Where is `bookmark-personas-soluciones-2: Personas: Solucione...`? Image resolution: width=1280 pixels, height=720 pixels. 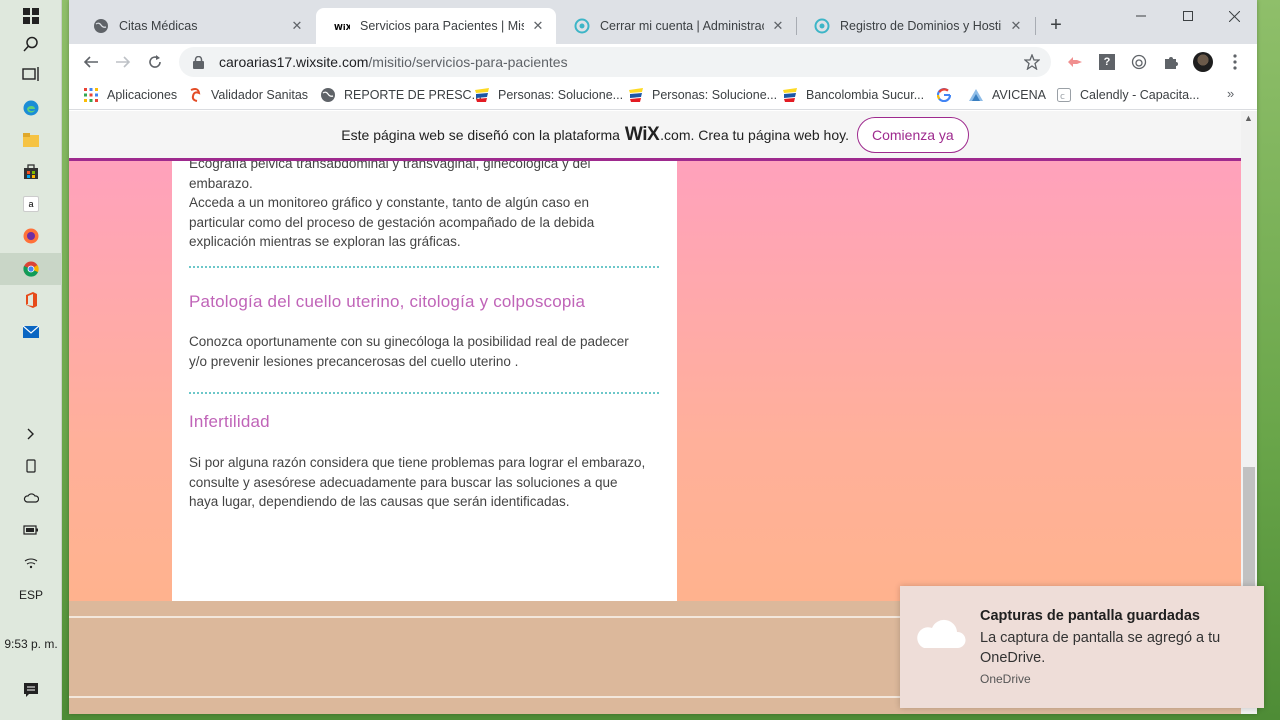
bookmark-personas-soluciones-2: Personas: Solucione... is located at coordinates (702, 95).